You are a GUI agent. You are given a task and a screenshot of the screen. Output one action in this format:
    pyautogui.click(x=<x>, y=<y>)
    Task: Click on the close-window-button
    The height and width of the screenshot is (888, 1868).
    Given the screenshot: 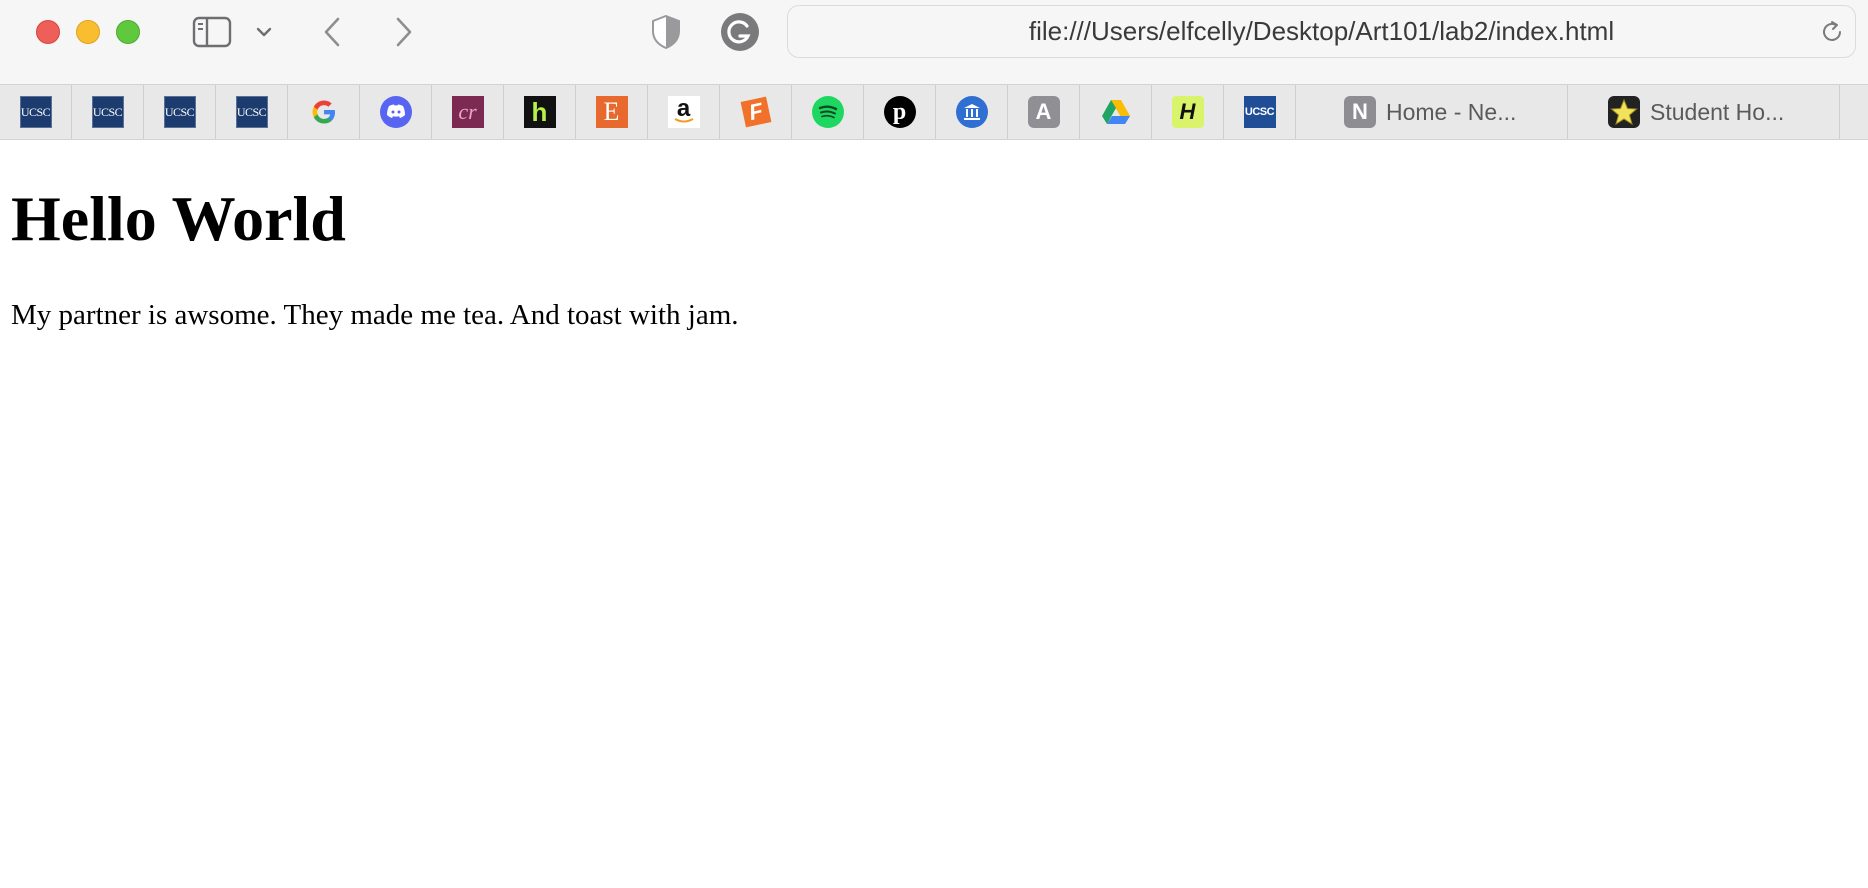 What is the action you would take?
    pyautogui.click(x=48, y=32)
    